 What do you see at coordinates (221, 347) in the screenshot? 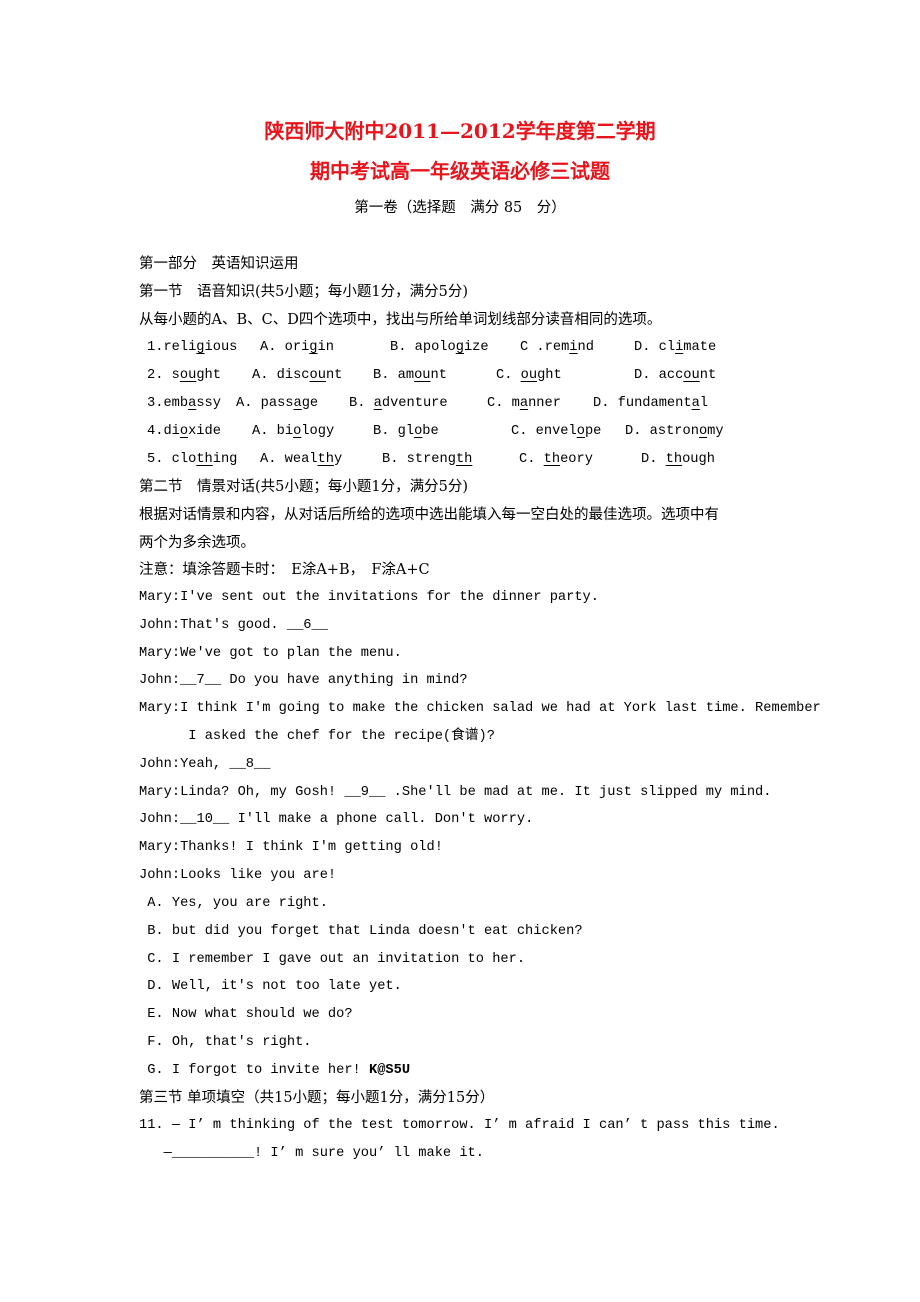
I see `word-part: ious` at bounding box center [221, 347].